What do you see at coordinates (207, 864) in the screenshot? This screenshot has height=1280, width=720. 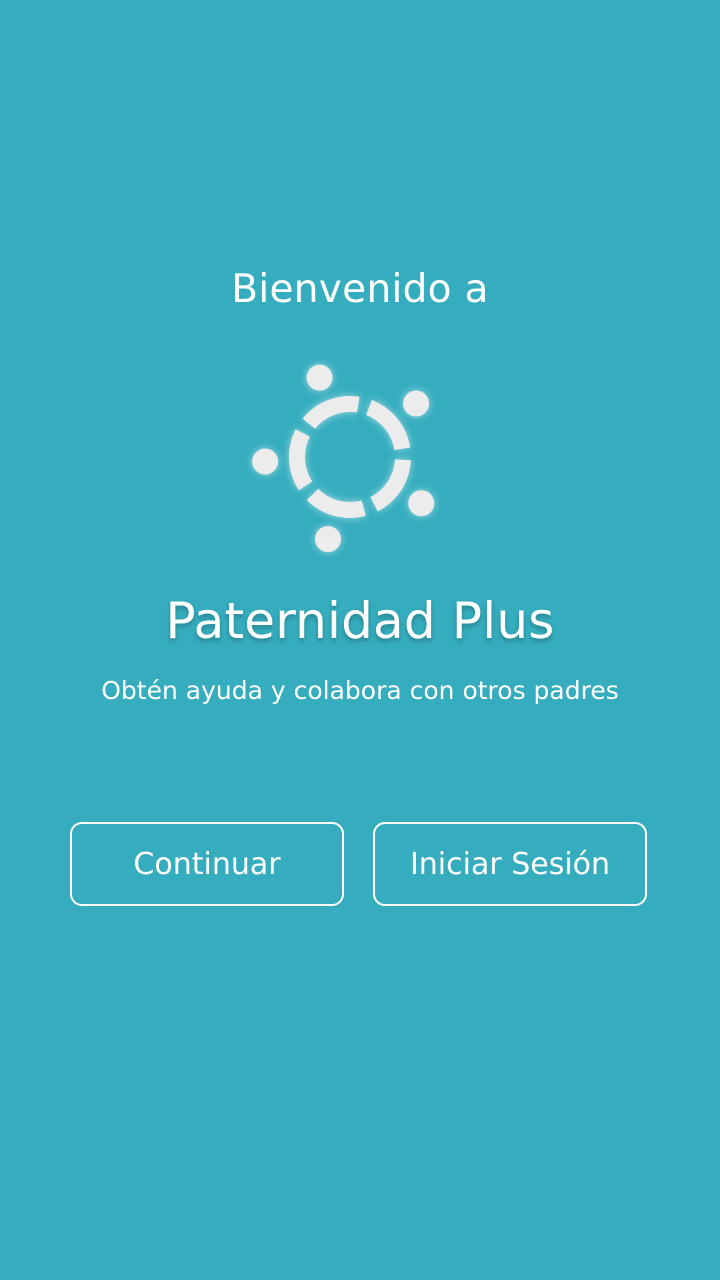 I see `continue-button: Continuar` at bounding box center [207, 864].